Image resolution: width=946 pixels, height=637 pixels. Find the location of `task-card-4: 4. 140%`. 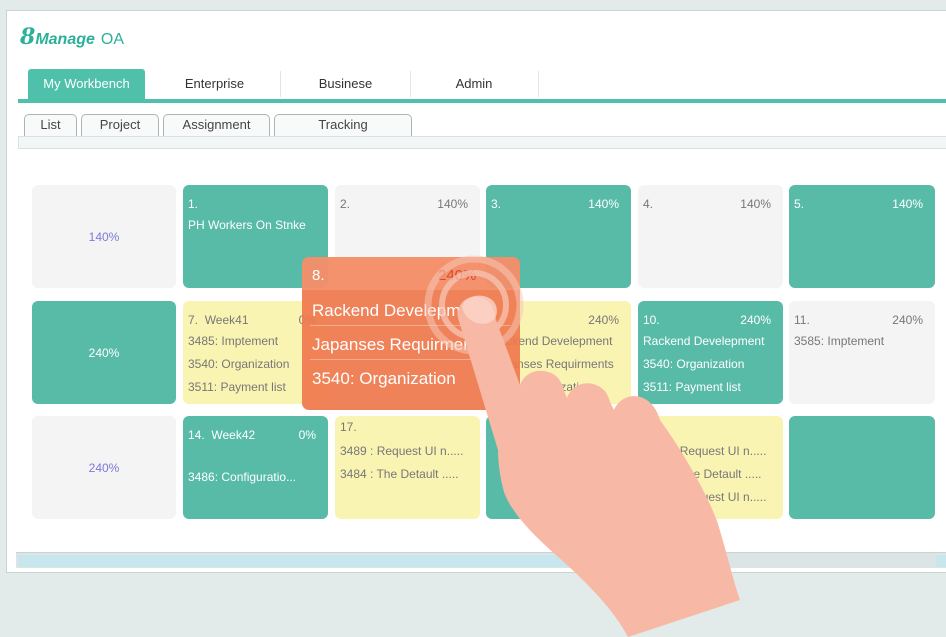

task-card-4: 4. 140% is located at coordinates (710, 236).